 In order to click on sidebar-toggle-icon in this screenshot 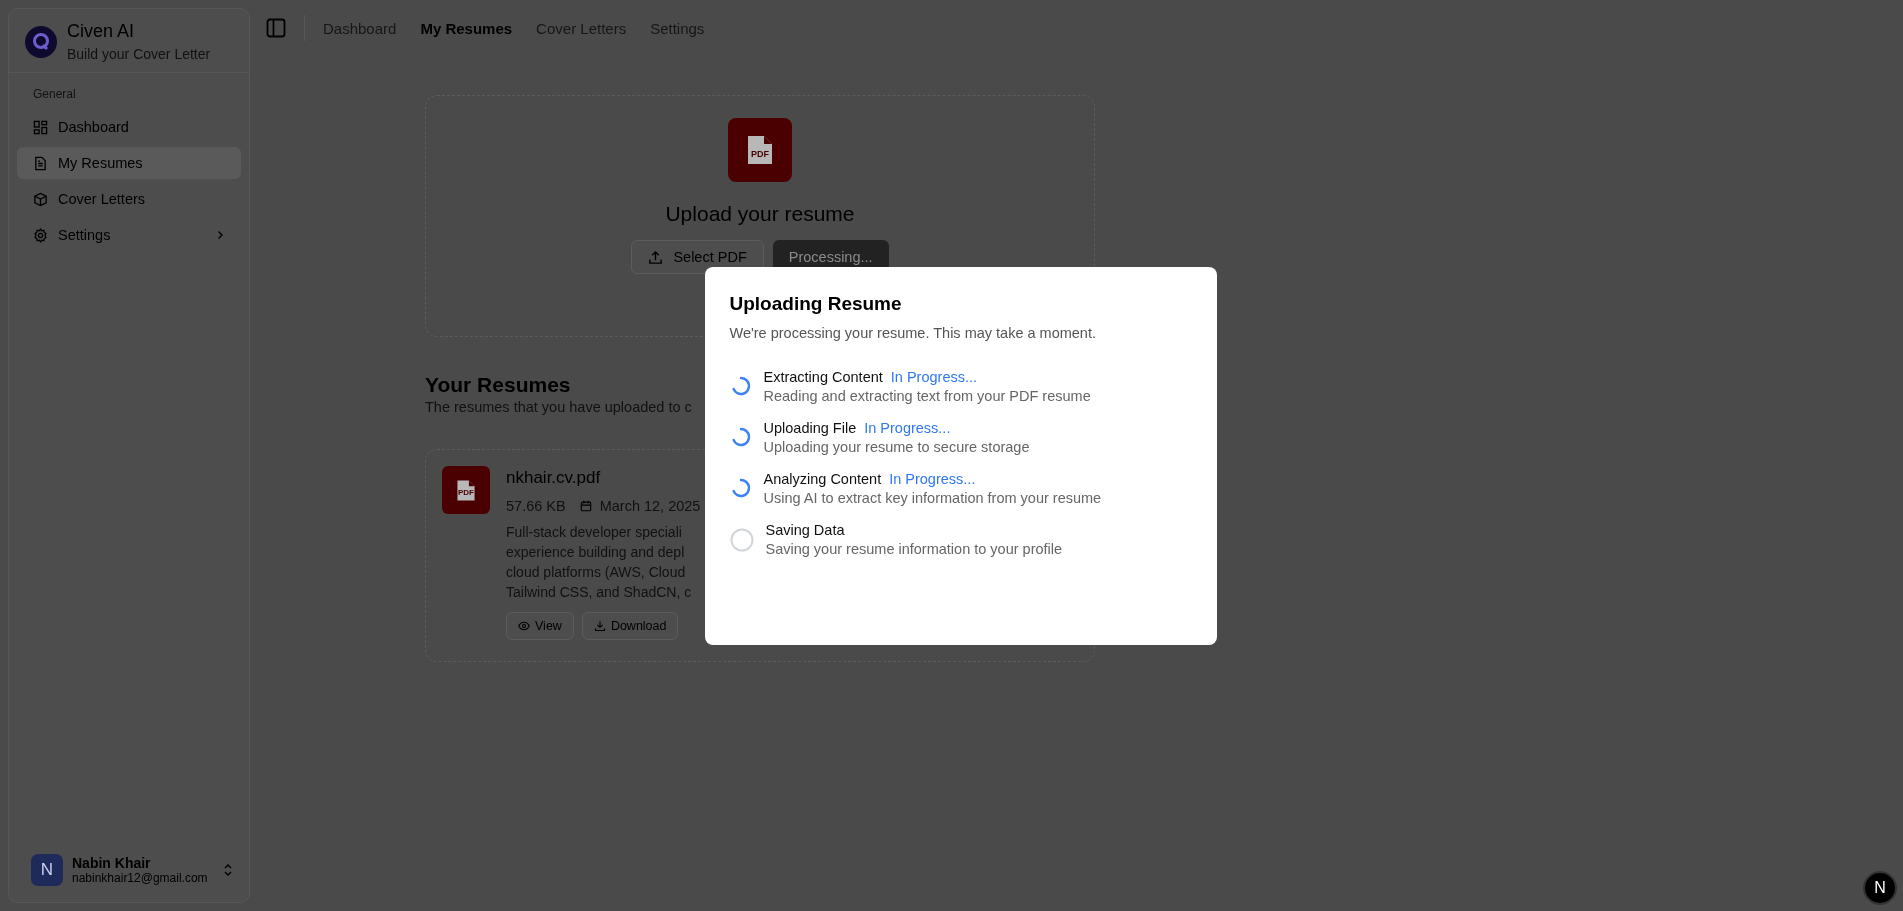, I will do `click(276, 28)`.